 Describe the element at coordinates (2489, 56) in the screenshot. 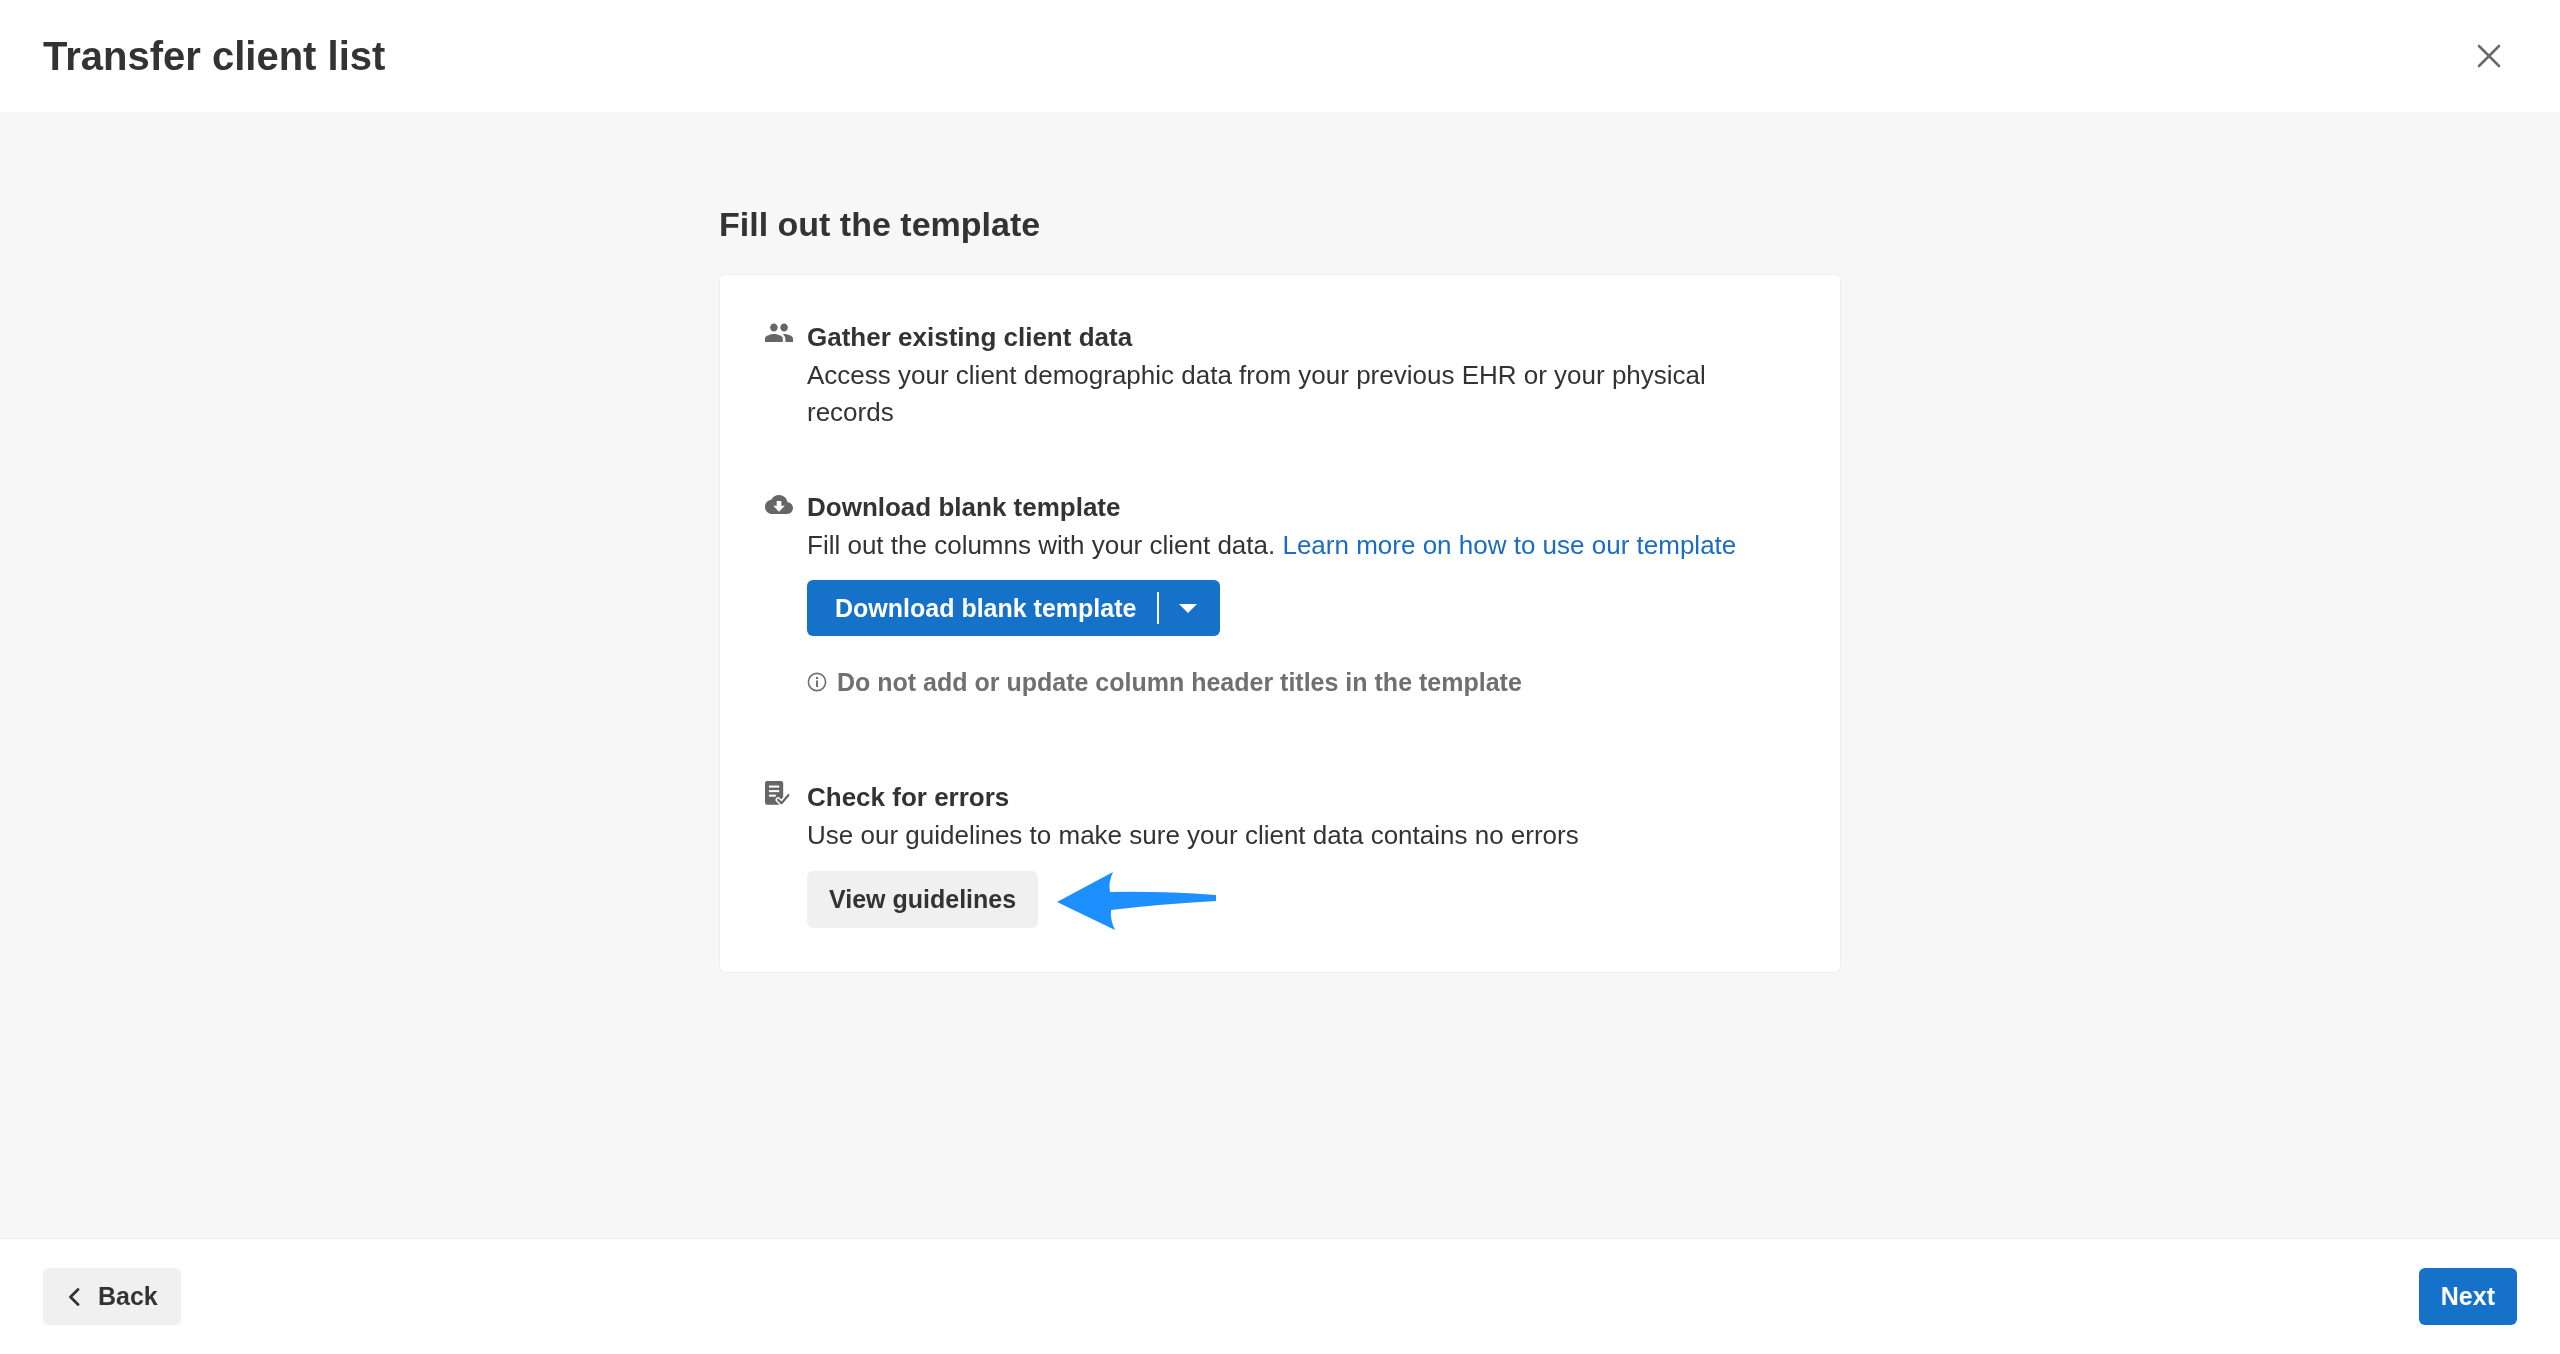

I see `close-icon` at that location.